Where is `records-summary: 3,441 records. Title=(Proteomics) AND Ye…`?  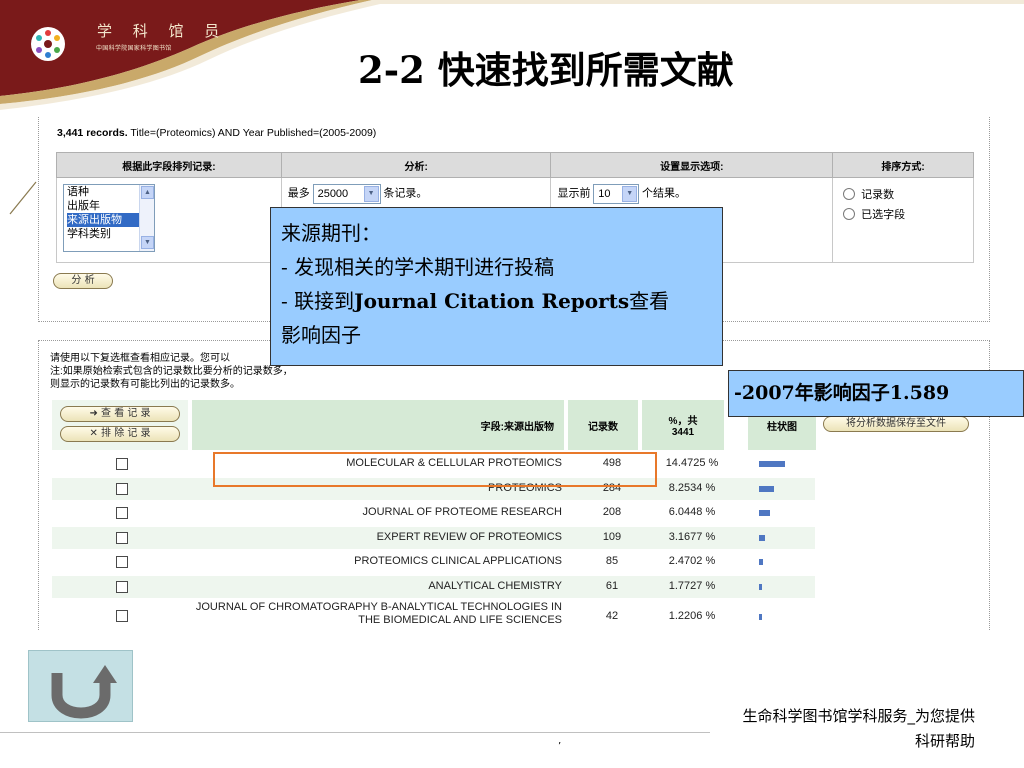
records-summary: 3,441 records. Title=(Proteomics) AND Ye… is located at coordinates (216, 133).